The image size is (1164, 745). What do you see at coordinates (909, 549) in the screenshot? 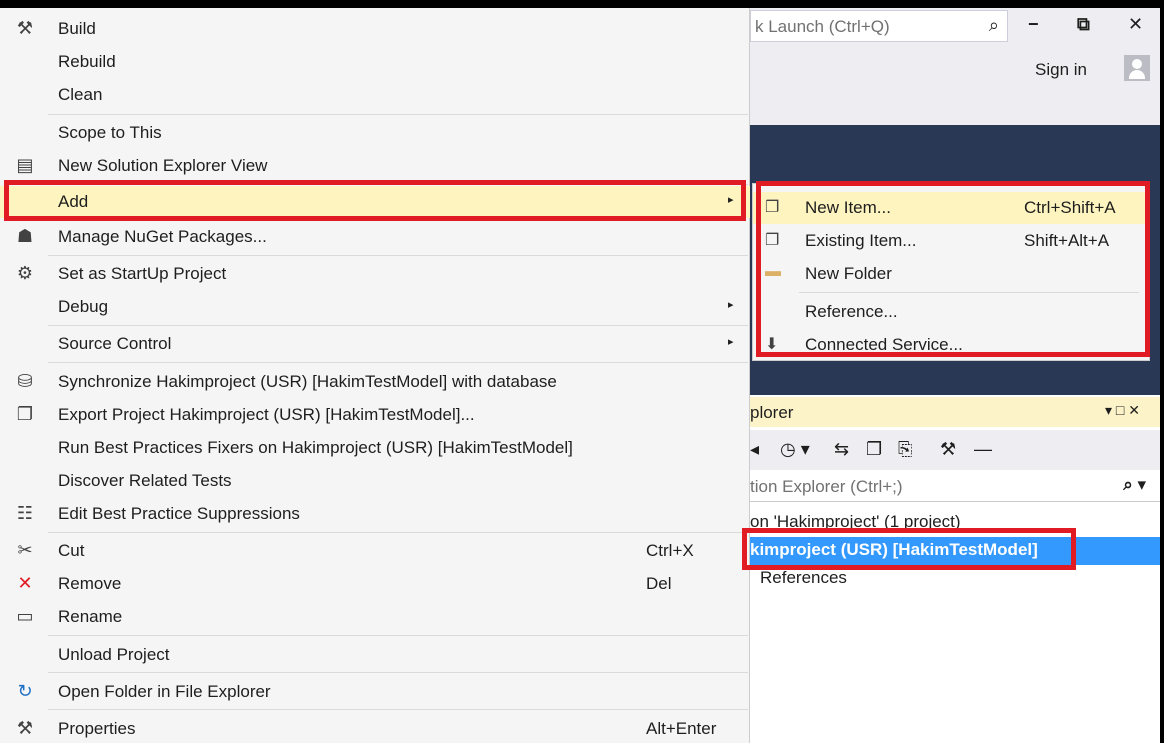
I see `highlight-box-project` at bounding box center [909, 549].